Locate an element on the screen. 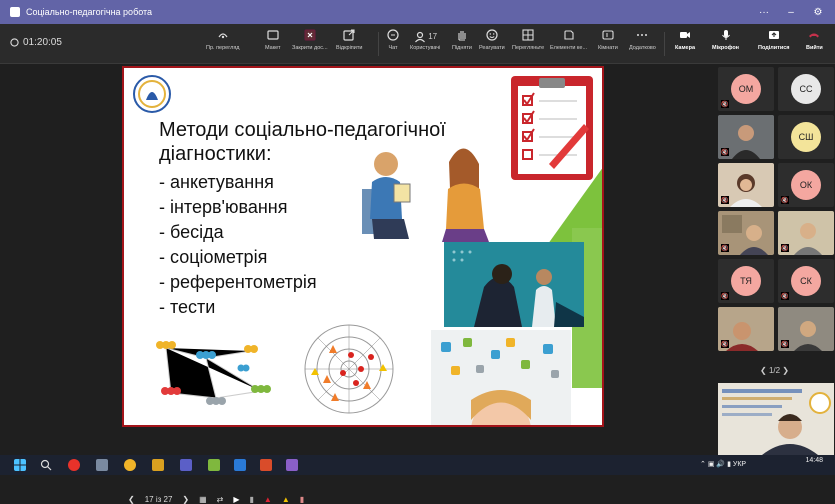 Image resolution: width=835 pixels, height=504 pixels. participants-button: 17 Користувачі is located at coordinates (425, 39).